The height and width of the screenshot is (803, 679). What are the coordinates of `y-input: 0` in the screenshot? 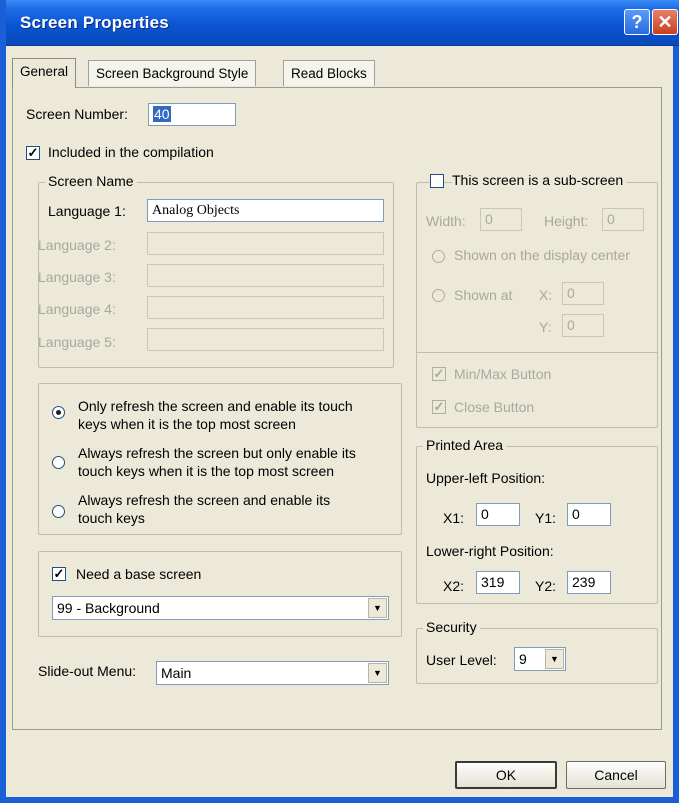 It's located at (583, 325).